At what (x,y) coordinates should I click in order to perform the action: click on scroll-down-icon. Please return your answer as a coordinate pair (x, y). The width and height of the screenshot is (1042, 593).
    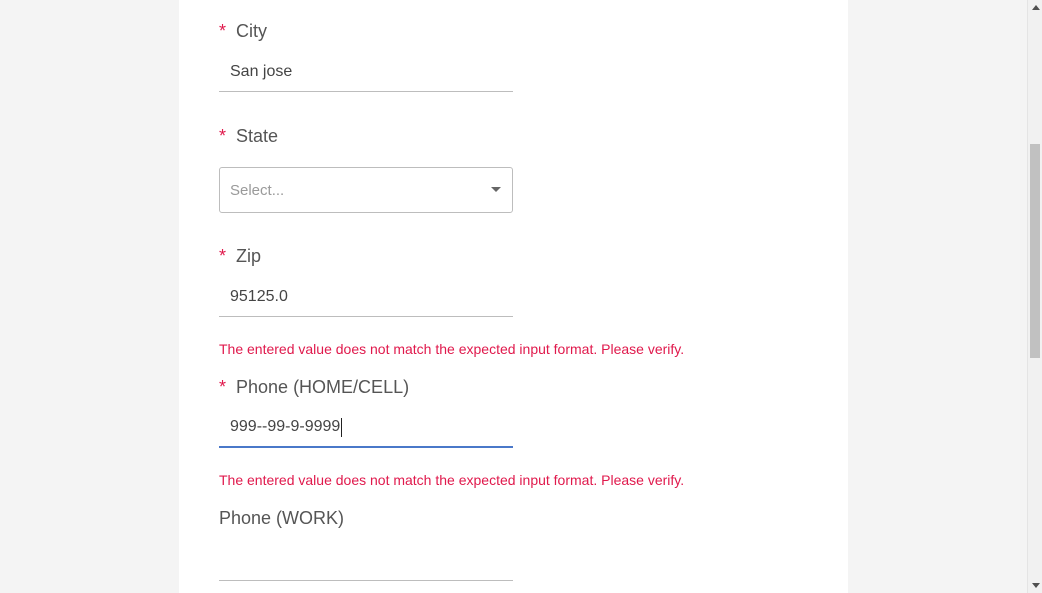
    Looking at the image, I should click on (1036, 585).